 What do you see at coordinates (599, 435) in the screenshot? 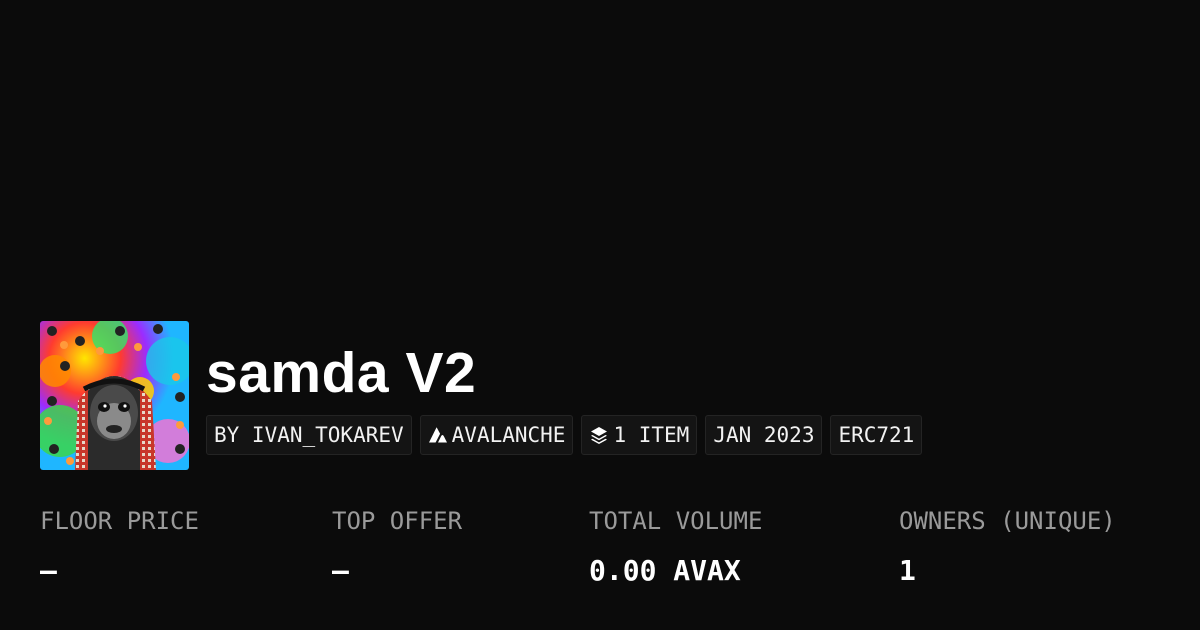
I see `layers-icon` at bounding box center [599, 435].